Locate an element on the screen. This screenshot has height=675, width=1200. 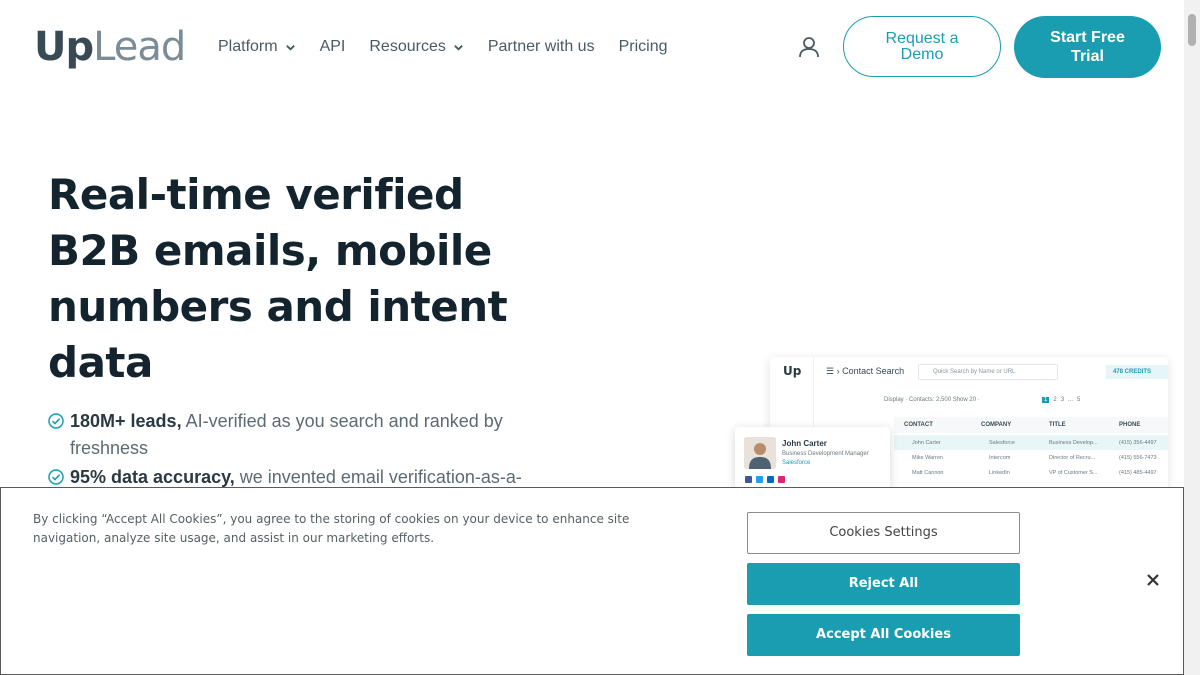
nav-platform-label: Platform is located at coordinates (248, 46).